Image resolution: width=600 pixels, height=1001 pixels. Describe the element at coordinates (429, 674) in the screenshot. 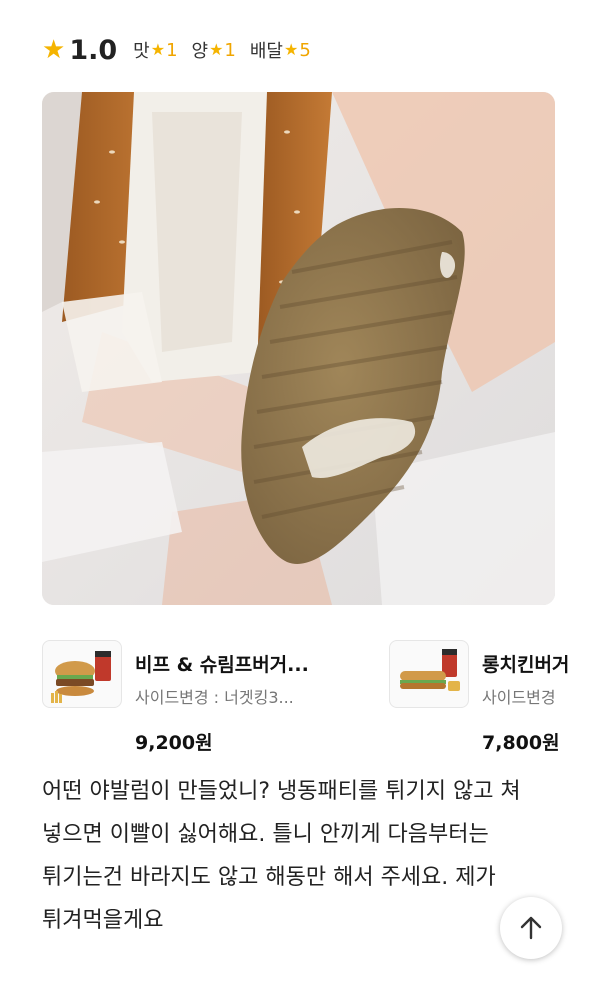

I see `long-chicken-burger-icon` at that location.